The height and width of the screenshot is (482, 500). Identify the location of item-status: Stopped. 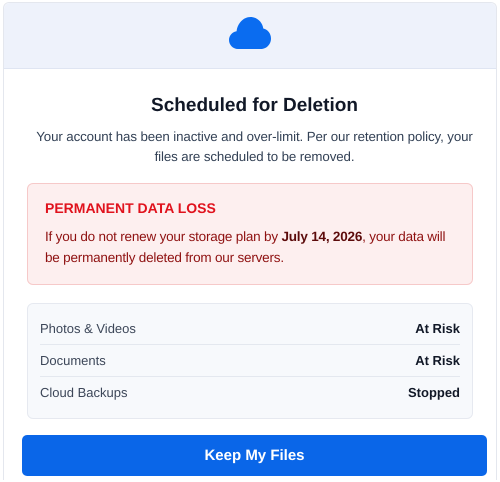
(434, 392).